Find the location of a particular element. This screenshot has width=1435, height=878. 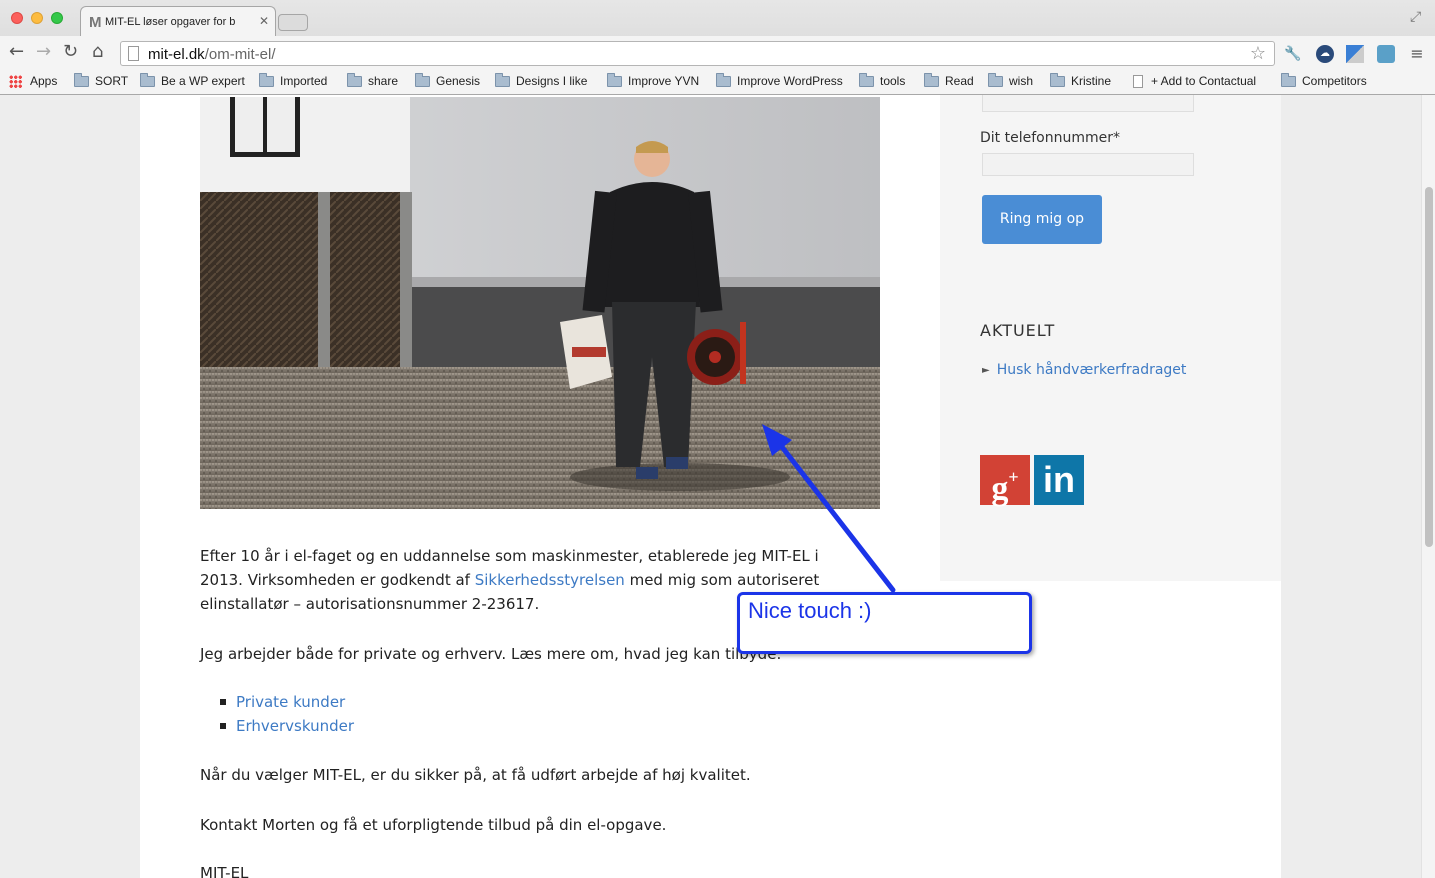

annotation-callout: Nice touch :) is located at coordinates (884, 623).